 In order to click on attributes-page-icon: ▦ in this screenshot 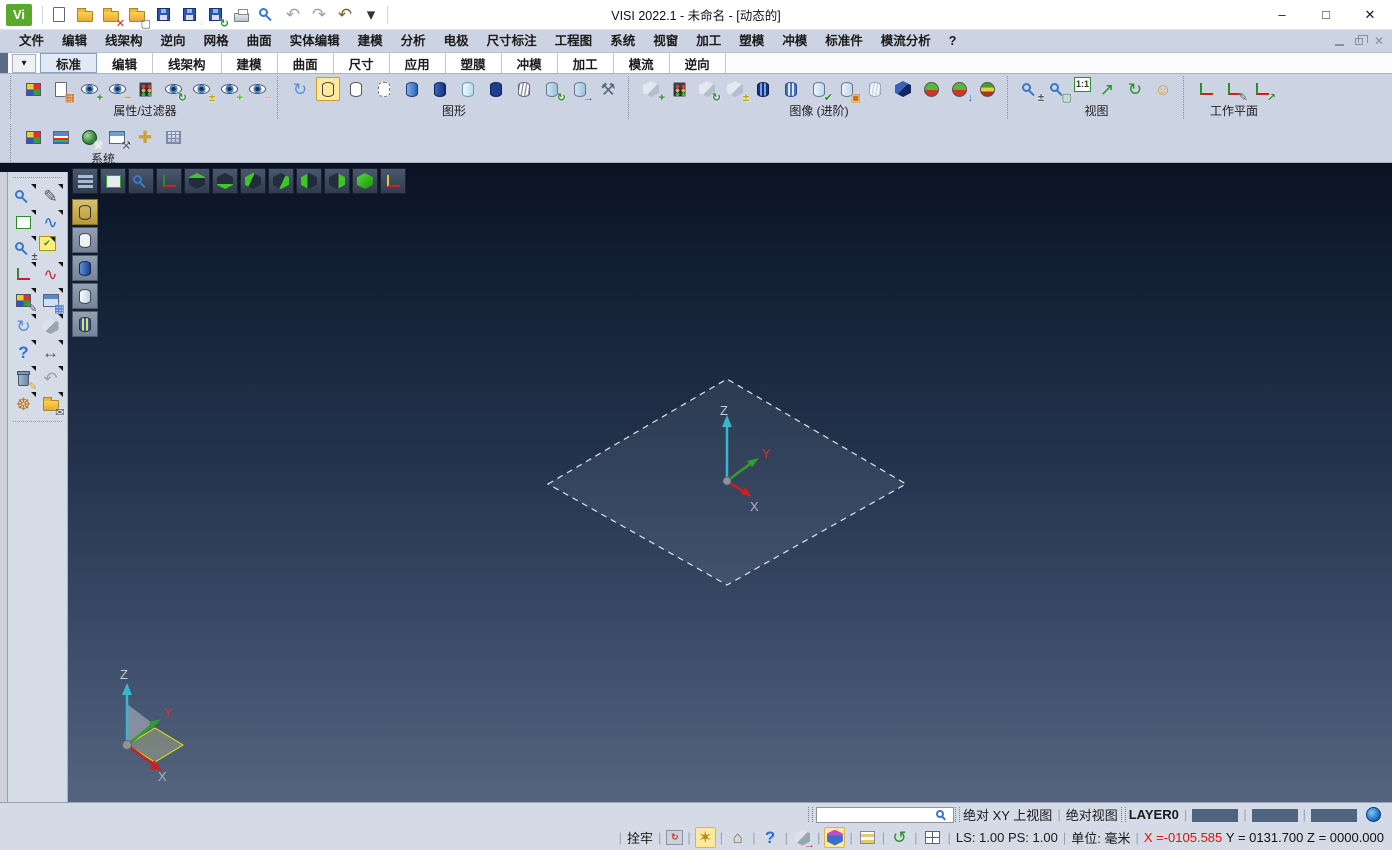, I will do `click(62, 90)`.